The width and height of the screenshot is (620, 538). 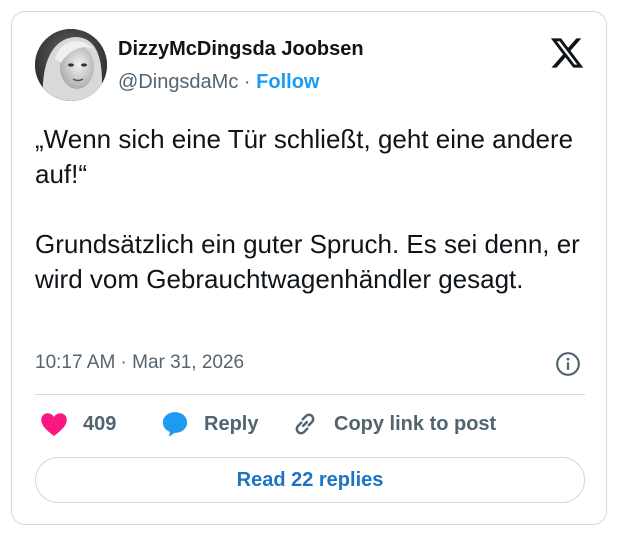 I want to click on avatar, so click(x=71, y=65).